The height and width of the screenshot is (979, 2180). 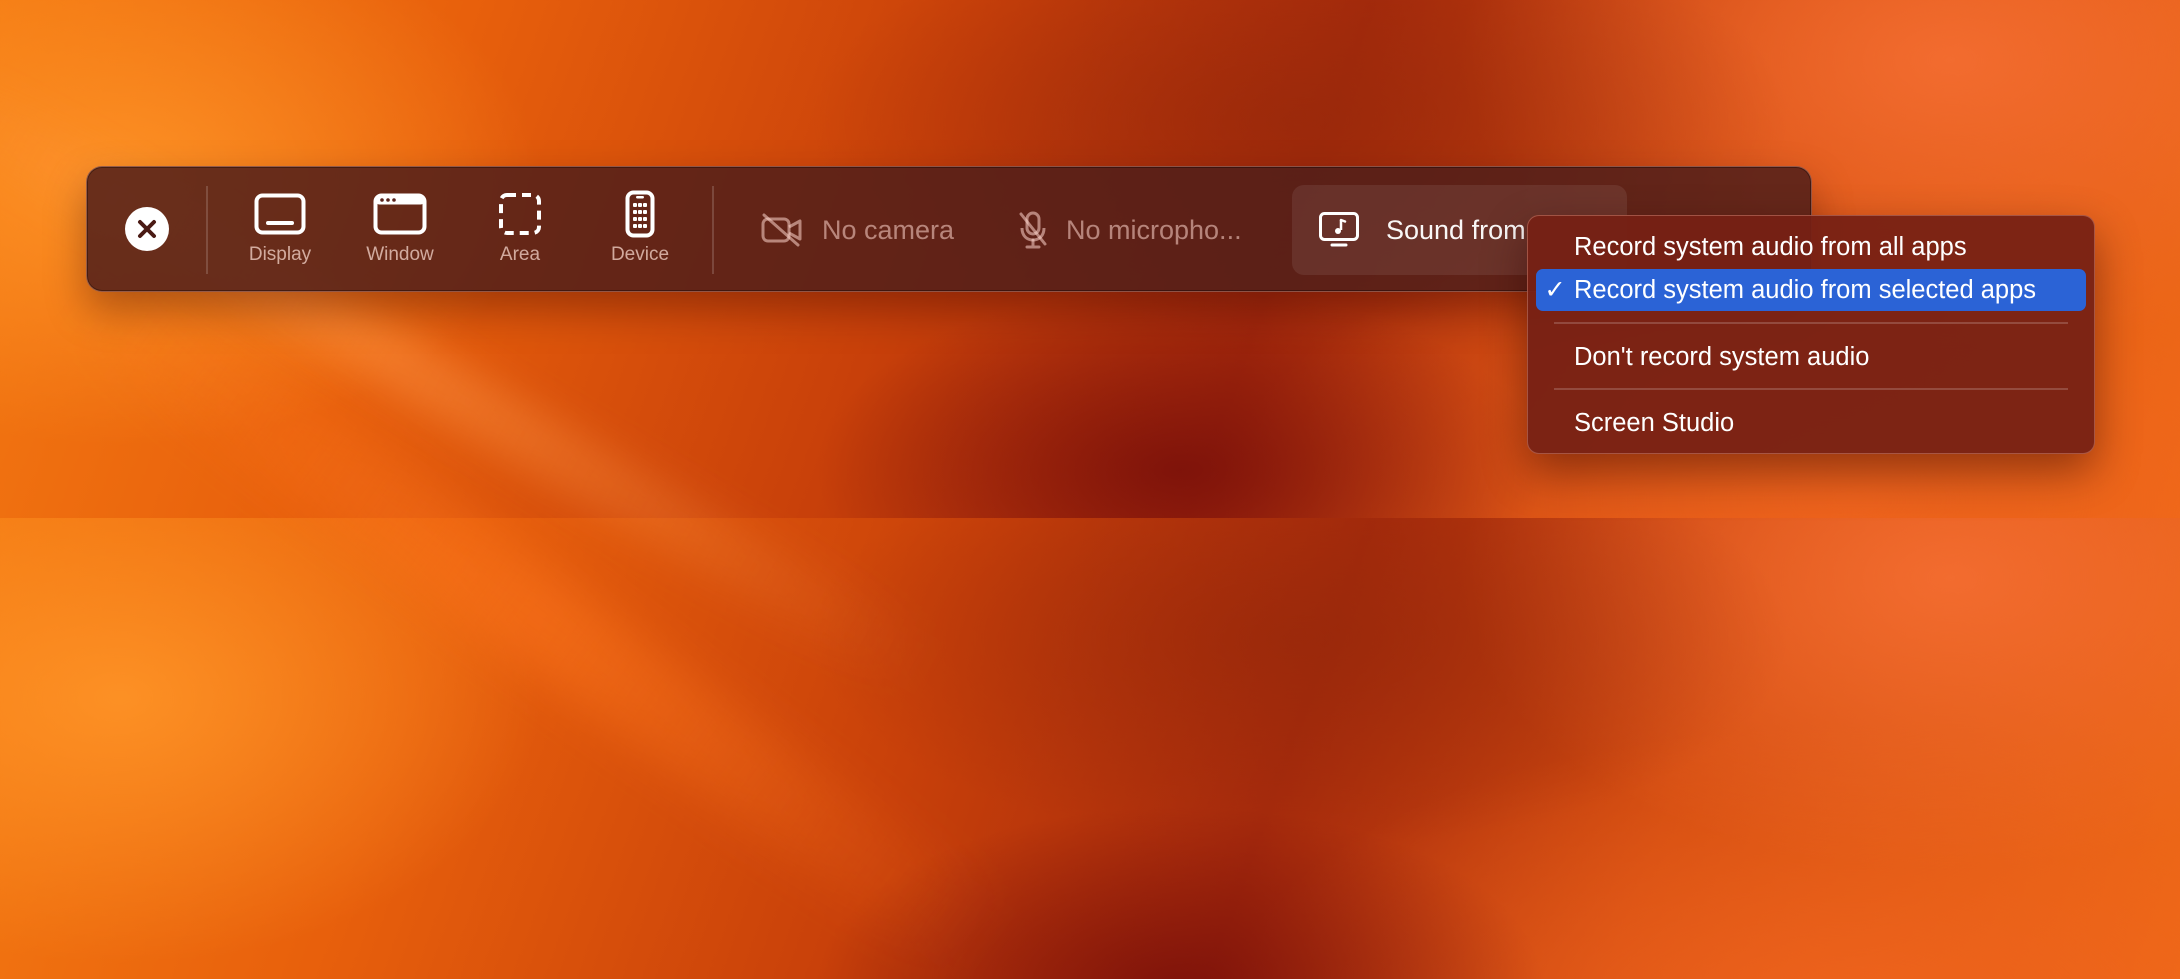 I want to click on checkmark-icon: ✓, so click(x=1555, y=290).